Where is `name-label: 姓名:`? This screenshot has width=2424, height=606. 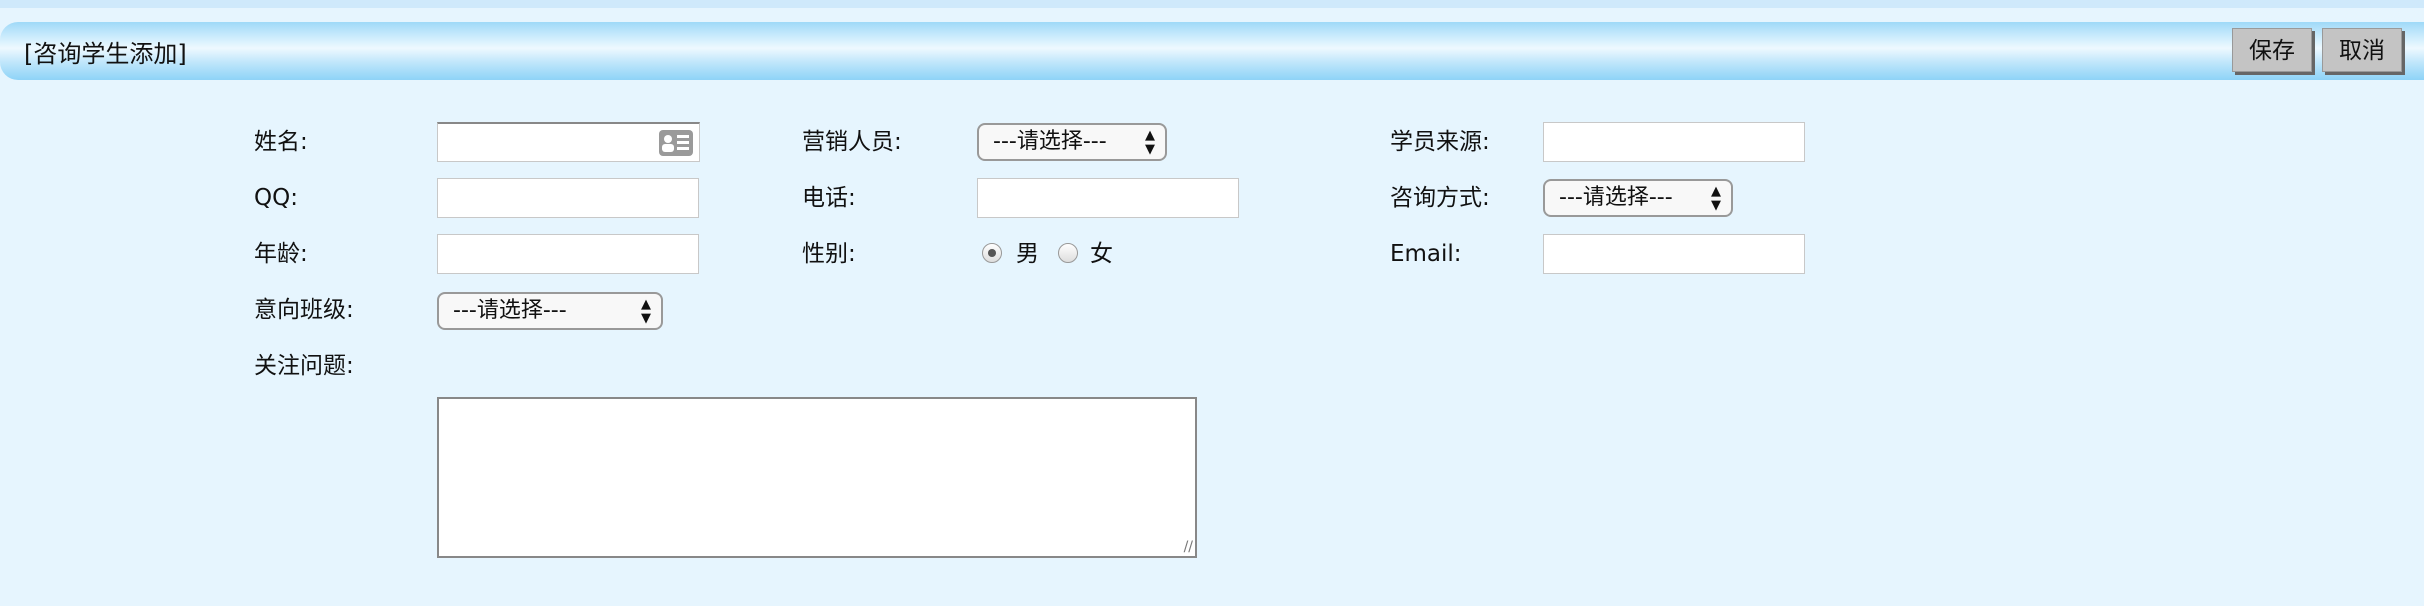
name-label: 姓名: is located at coordinates (281, 142).